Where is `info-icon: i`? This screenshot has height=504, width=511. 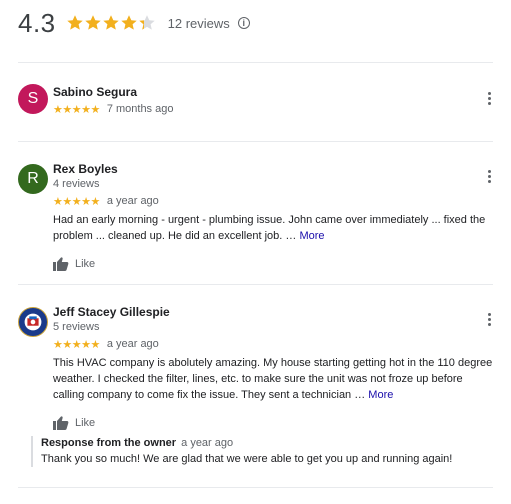 info-icon: i is located at coordinates (243, 23).